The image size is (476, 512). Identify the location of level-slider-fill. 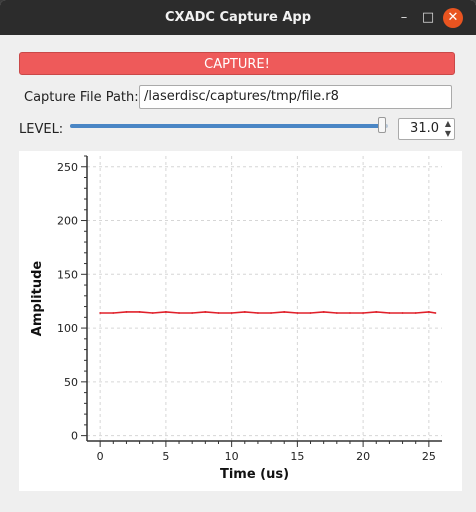
(226, 126).